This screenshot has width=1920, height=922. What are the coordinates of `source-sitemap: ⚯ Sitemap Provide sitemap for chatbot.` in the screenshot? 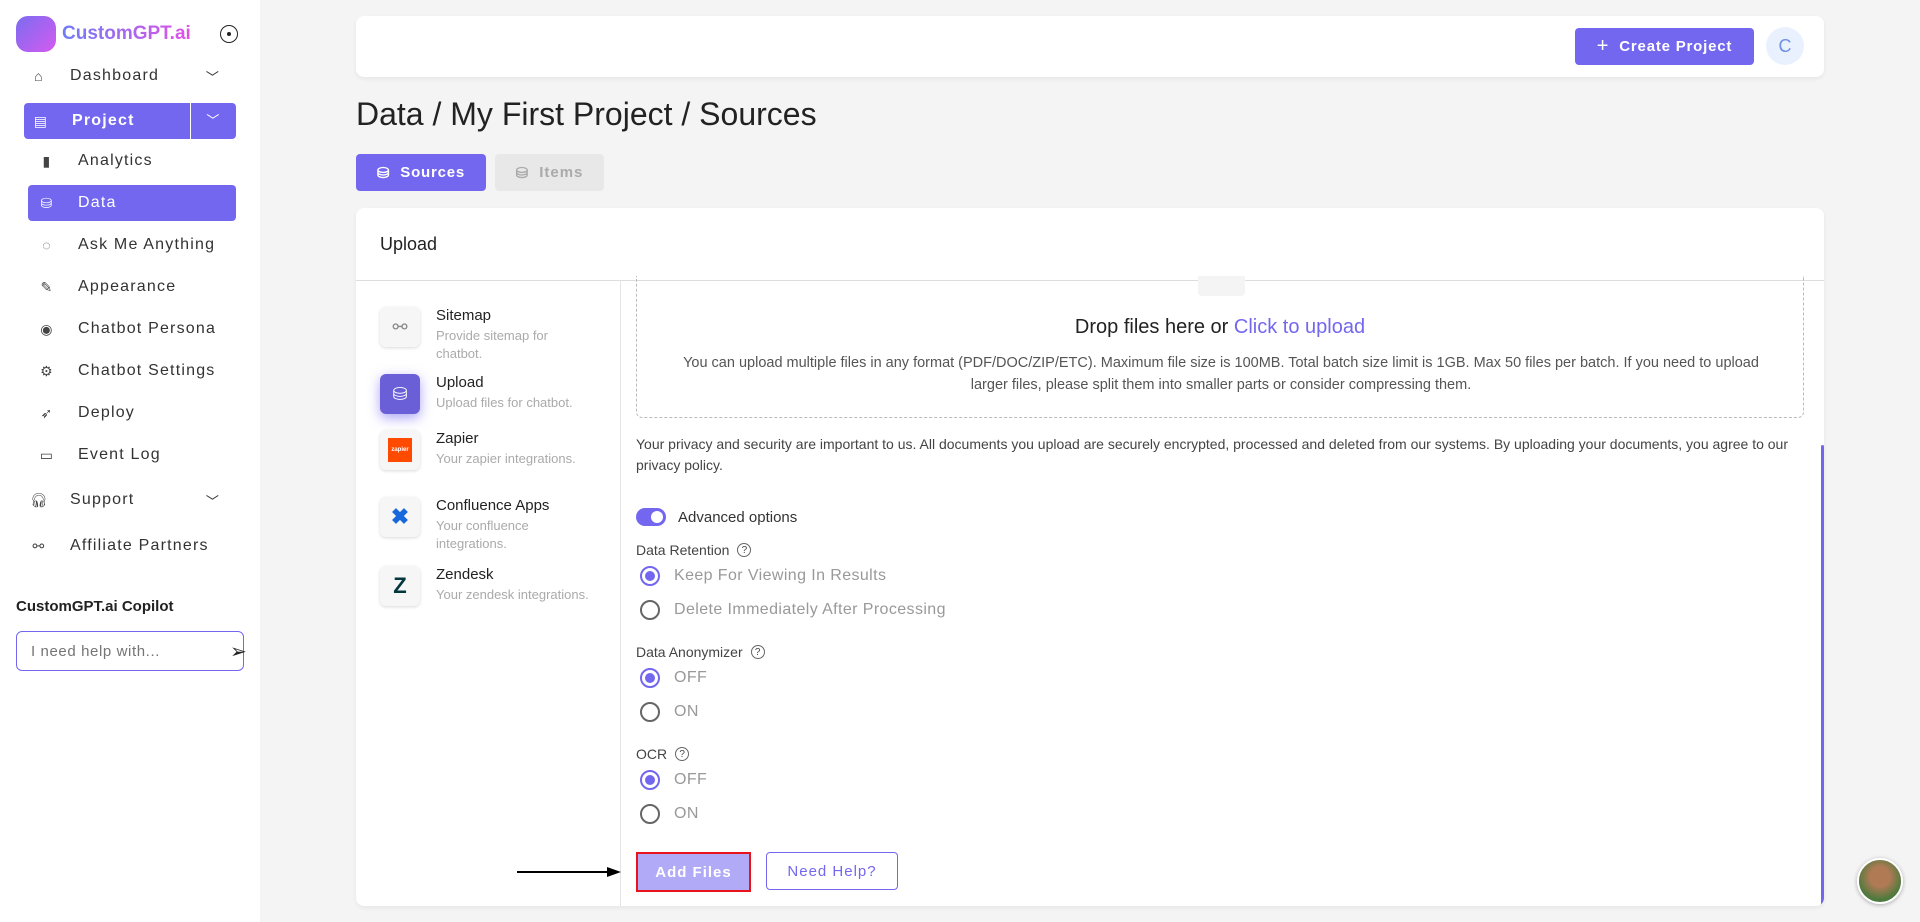 It's located at (488, 335).